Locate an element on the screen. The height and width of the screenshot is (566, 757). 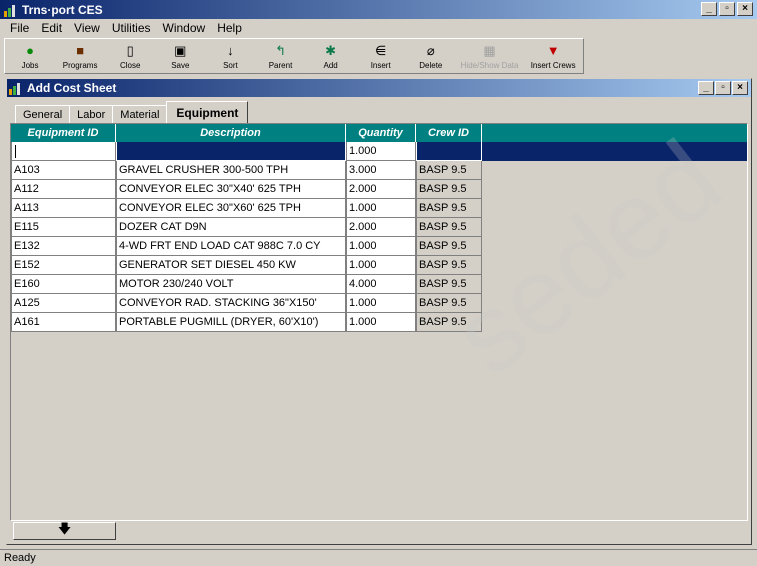
parent-label: Parent is located at coordinates (280, 65).